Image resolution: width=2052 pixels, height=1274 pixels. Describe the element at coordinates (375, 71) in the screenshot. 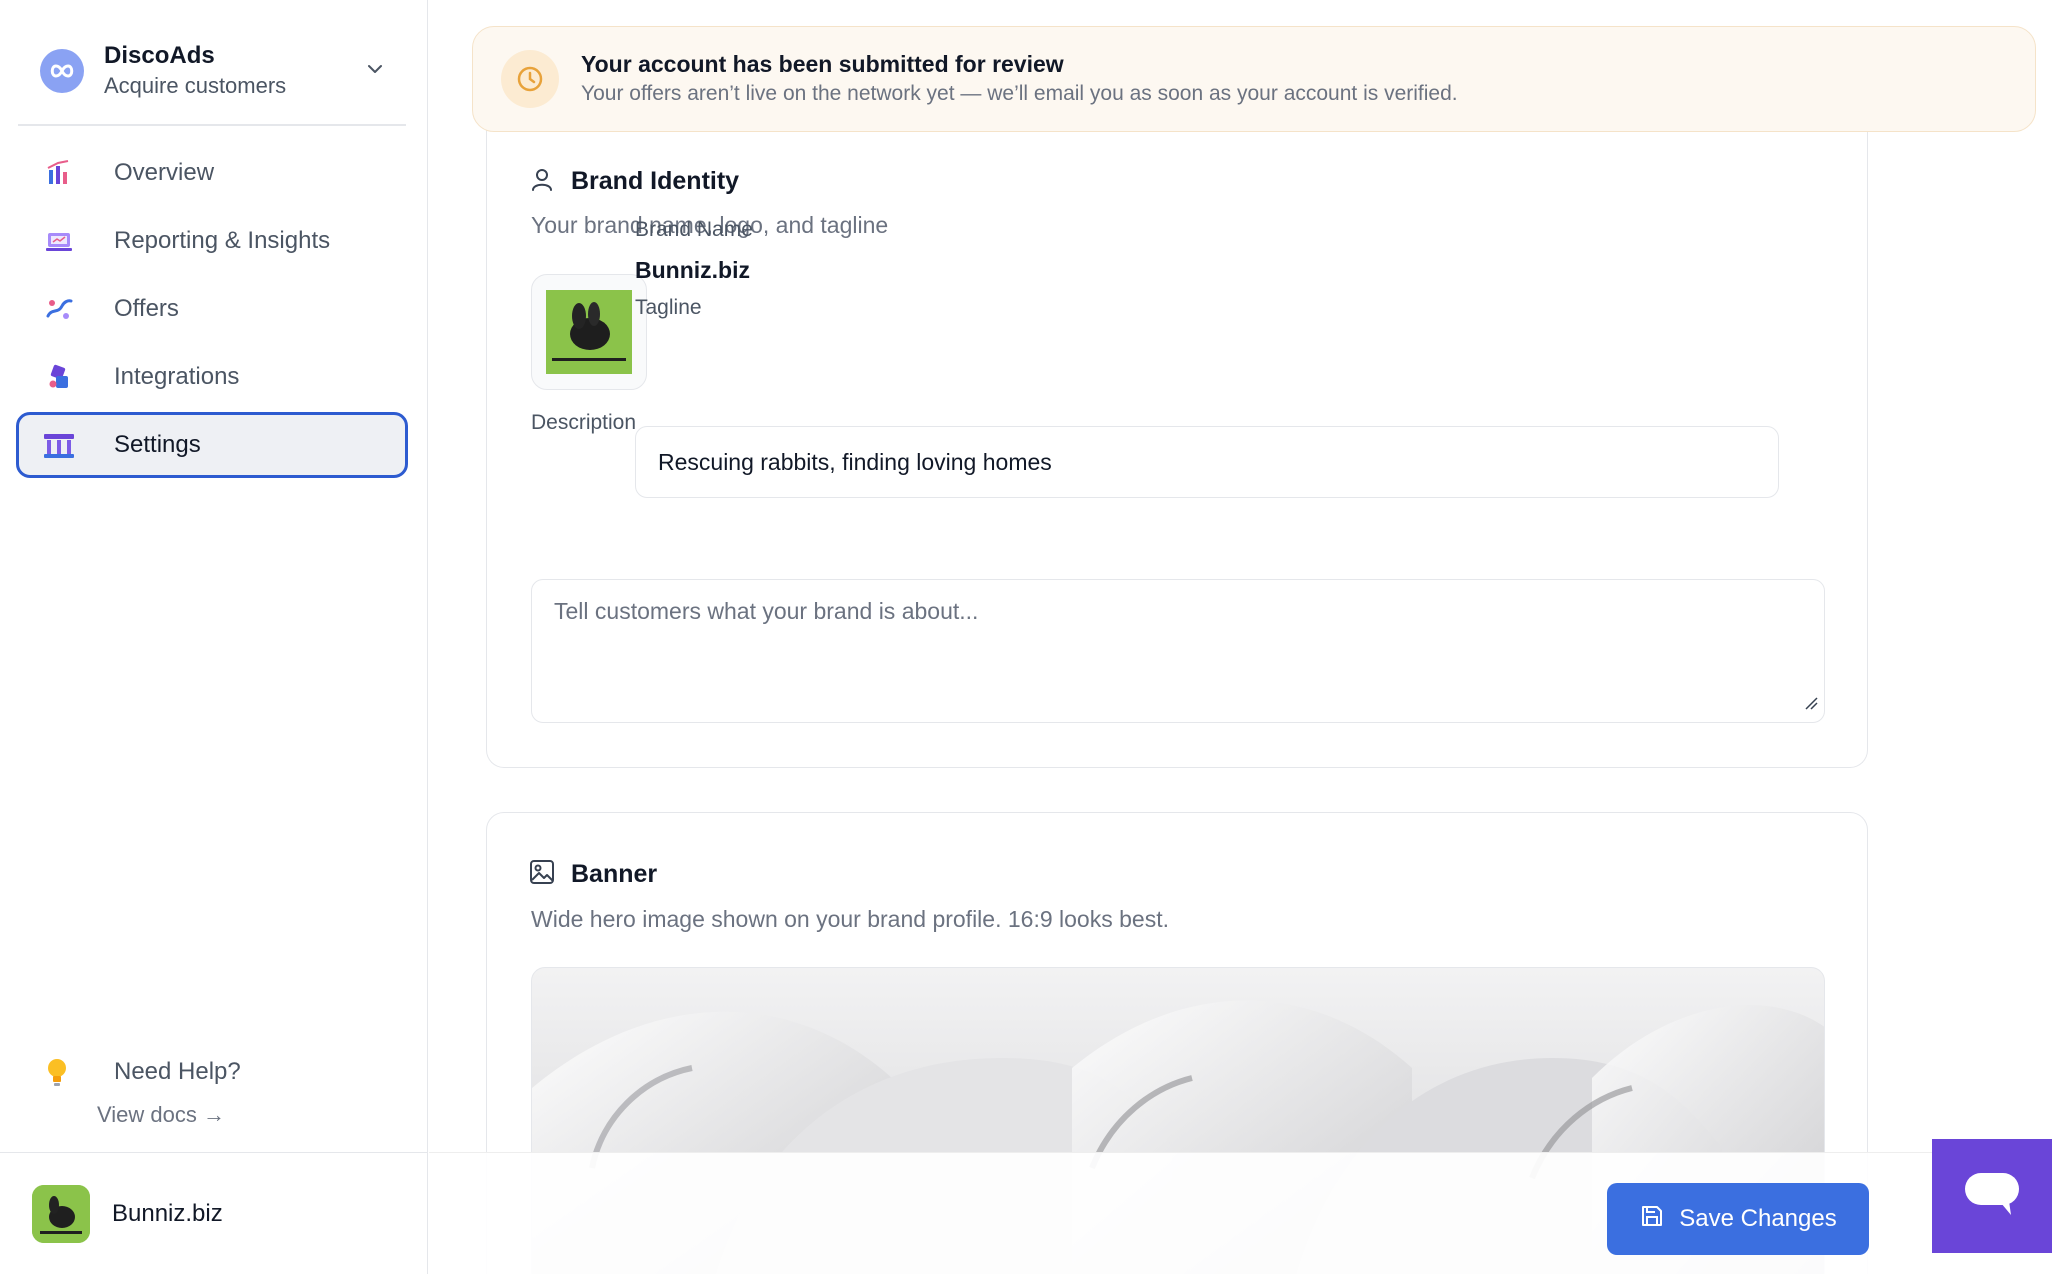

I see `chevron-down-icon` at that location.